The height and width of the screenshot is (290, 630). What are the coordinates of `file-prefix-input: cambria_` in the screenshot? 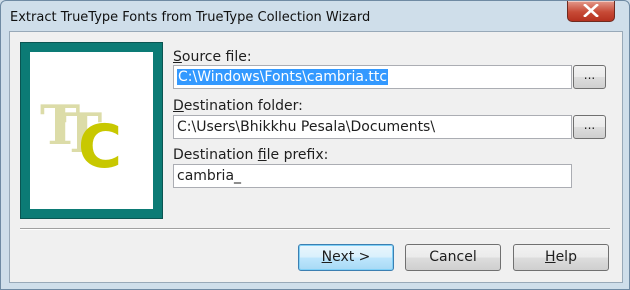 It's located at (372, 176).